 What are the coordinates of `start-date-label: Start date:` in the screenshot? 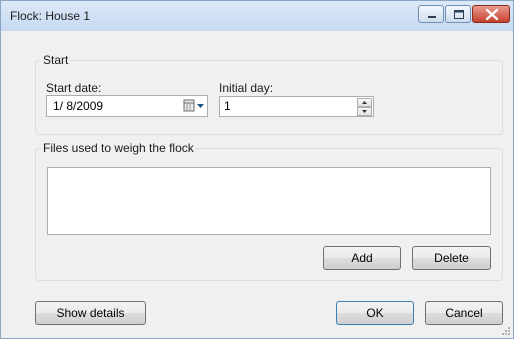 It's located at (74, 88).